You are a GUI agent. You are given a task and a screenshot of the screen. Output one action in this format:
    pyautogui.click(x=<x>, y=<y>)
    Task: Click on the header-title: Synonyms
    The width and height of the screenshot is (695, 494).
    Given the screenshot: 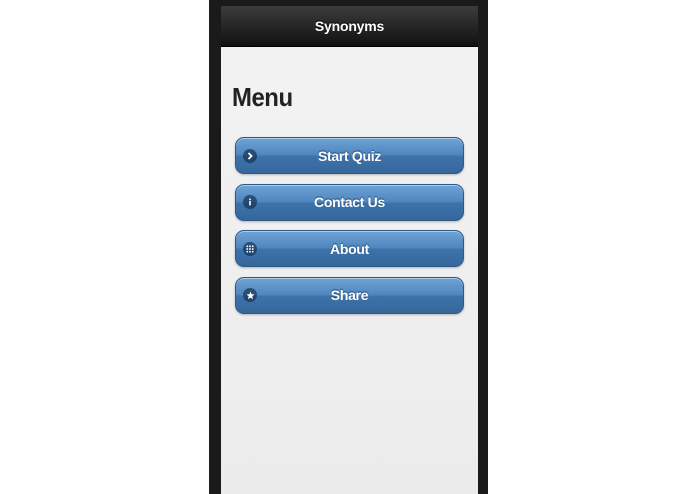 What is the action you would take?
    pyautogui.click(x=349, y=26)
    